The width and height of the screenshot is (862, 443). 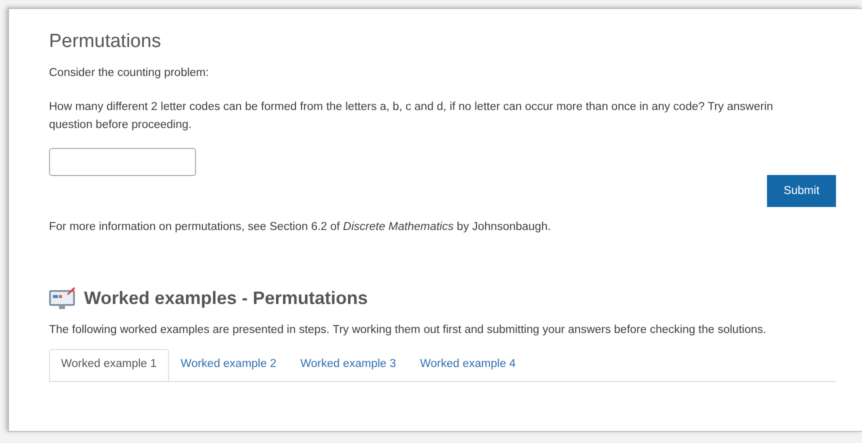 I want to click on tab: Worked example 3, so click(x=348, y=364).